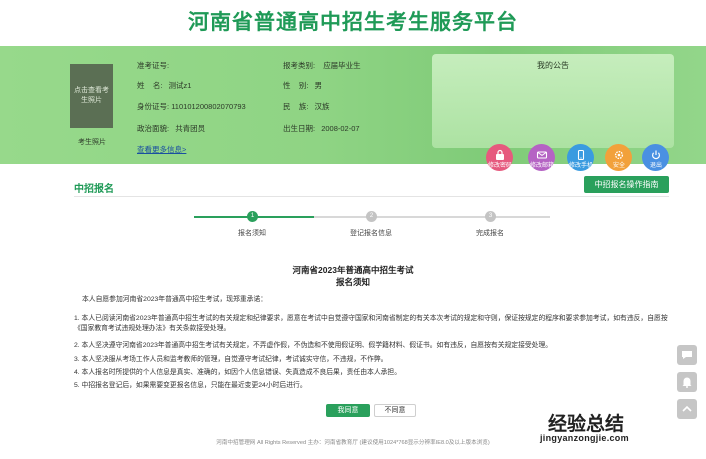 This screenshot has width=706, height=459. Describe the element at coordinates (353, 270) in the screenshot. I see `document-title: 河南省2023年普通高中招生考试` at that location.